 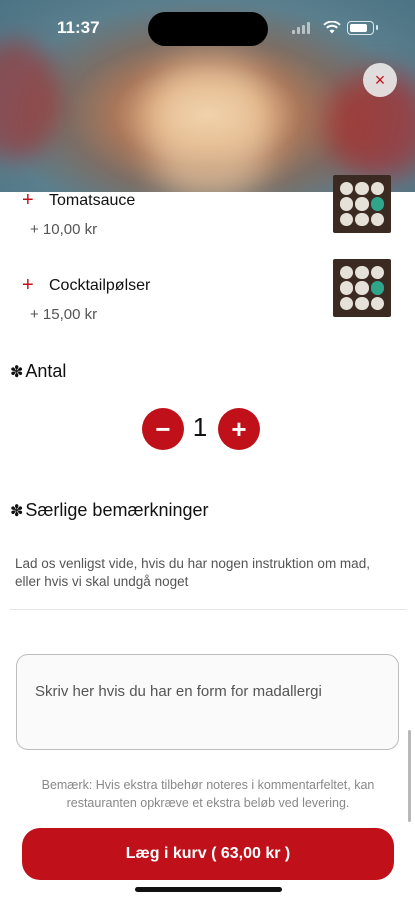 I want to click on quantity-stepper: − 1 +, so click(x=202, y=429).